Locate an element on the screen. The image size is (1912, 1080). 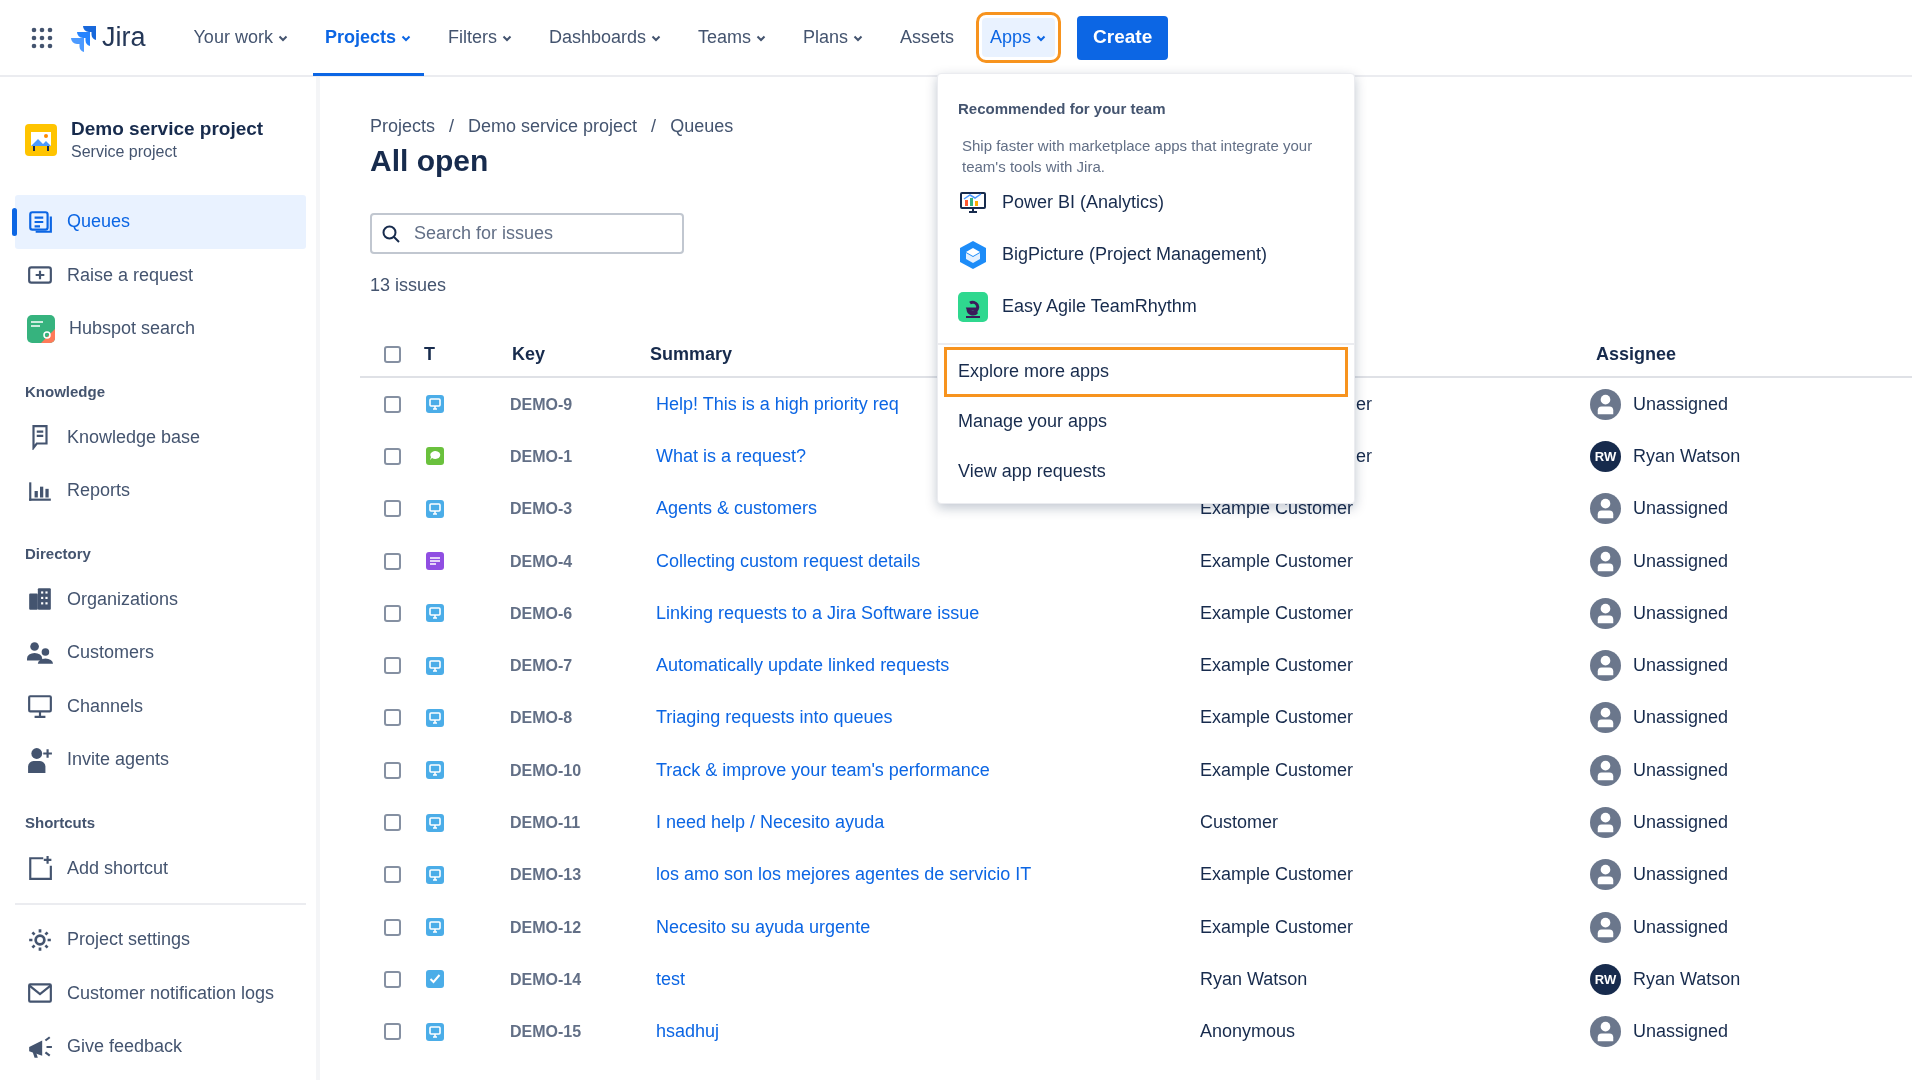
issue-key: DEMO-7 is located at coordinates (541, 666).